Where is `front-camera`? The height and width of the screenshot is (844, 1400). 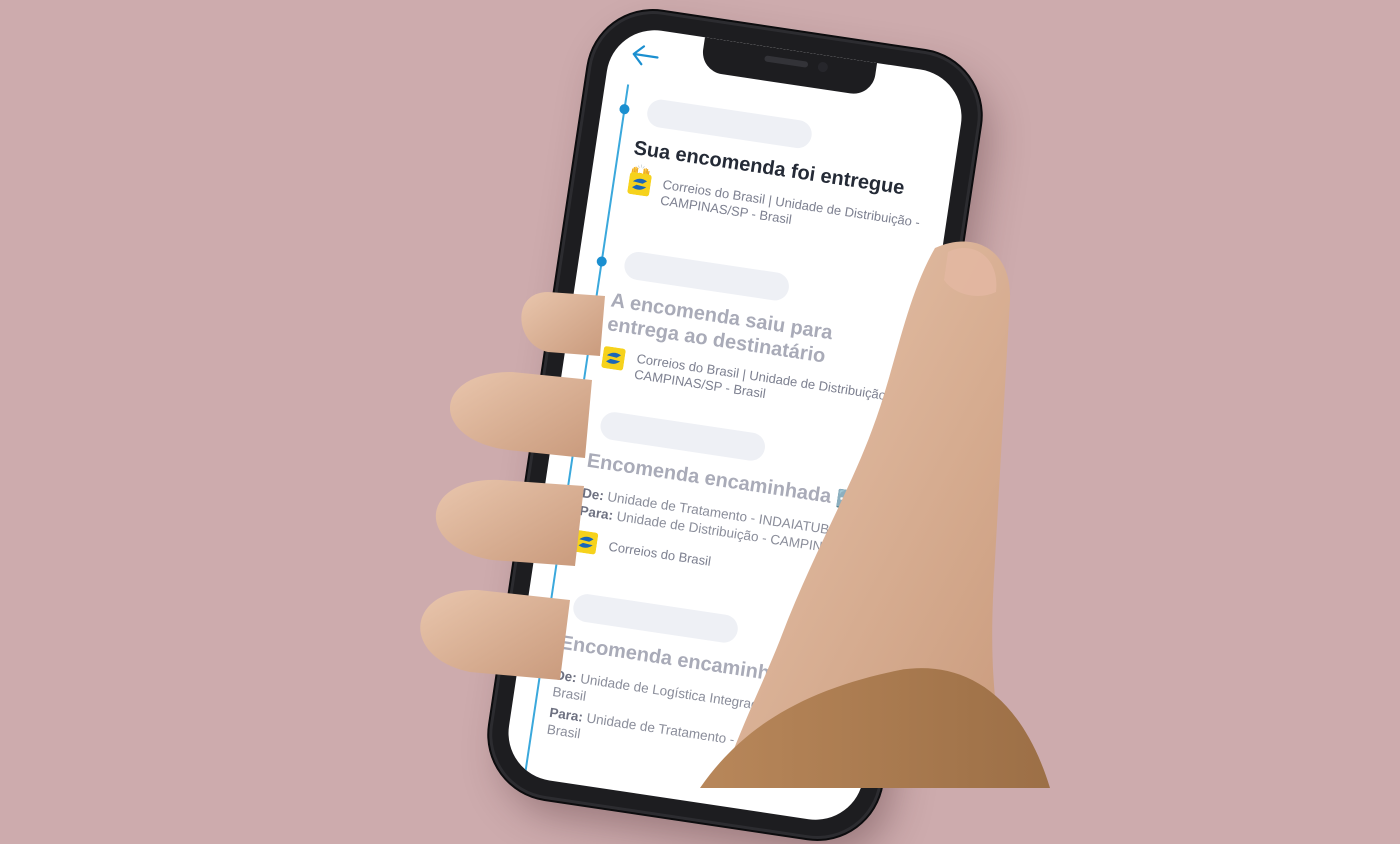
front-camera is located at coordinates (823, 67).